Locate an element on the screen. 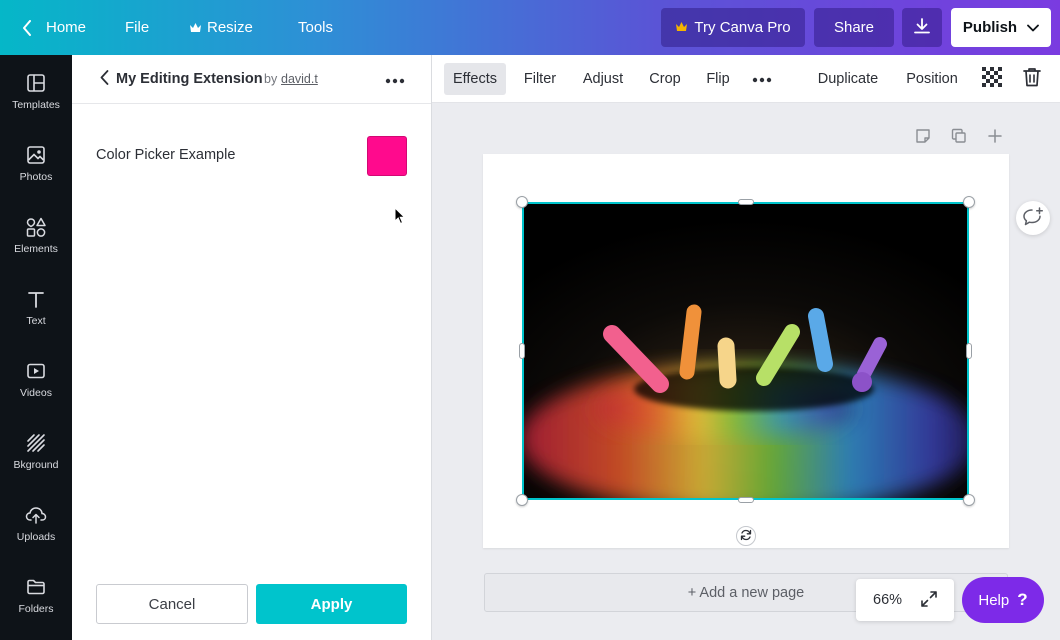  add-page-plus-button is located at coordinates (995, 137).